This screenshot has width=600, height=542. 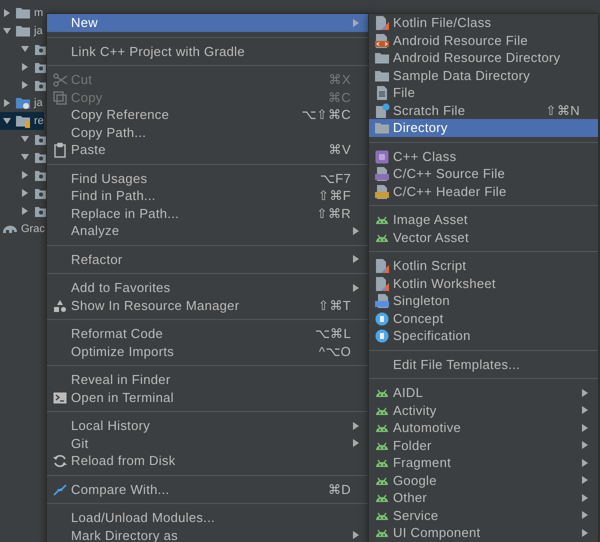 I want to click on tree-row: m, so click(x=22, y=13).